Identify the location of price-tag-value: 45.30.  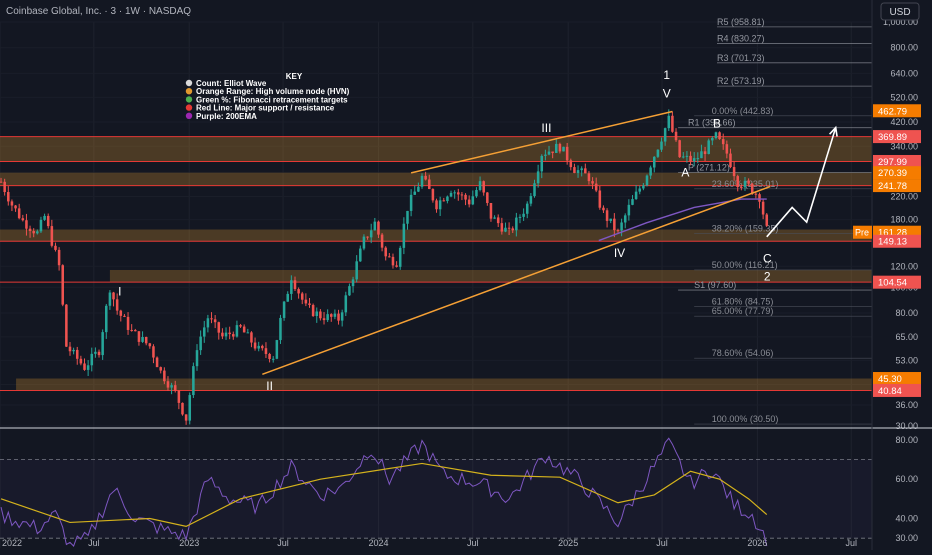
(890, 379).